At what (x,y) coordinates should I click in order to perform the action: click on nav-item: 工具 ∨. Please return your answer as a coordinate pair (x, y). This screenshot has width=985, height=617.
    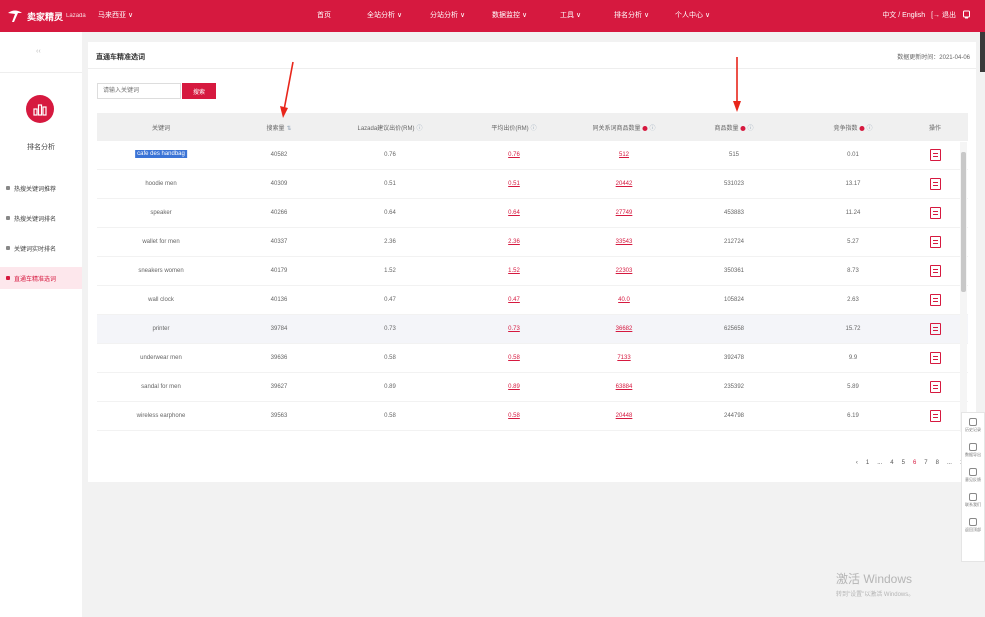
    Looking at the image, I should click on (570, 15).